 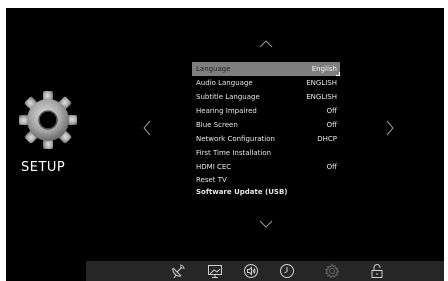 What do you see at coordinates (266, 111) in the screenshot?
I see `menu-item-hearing-impaired: Hearing Impaired Off` at bounding box center [266, 111].